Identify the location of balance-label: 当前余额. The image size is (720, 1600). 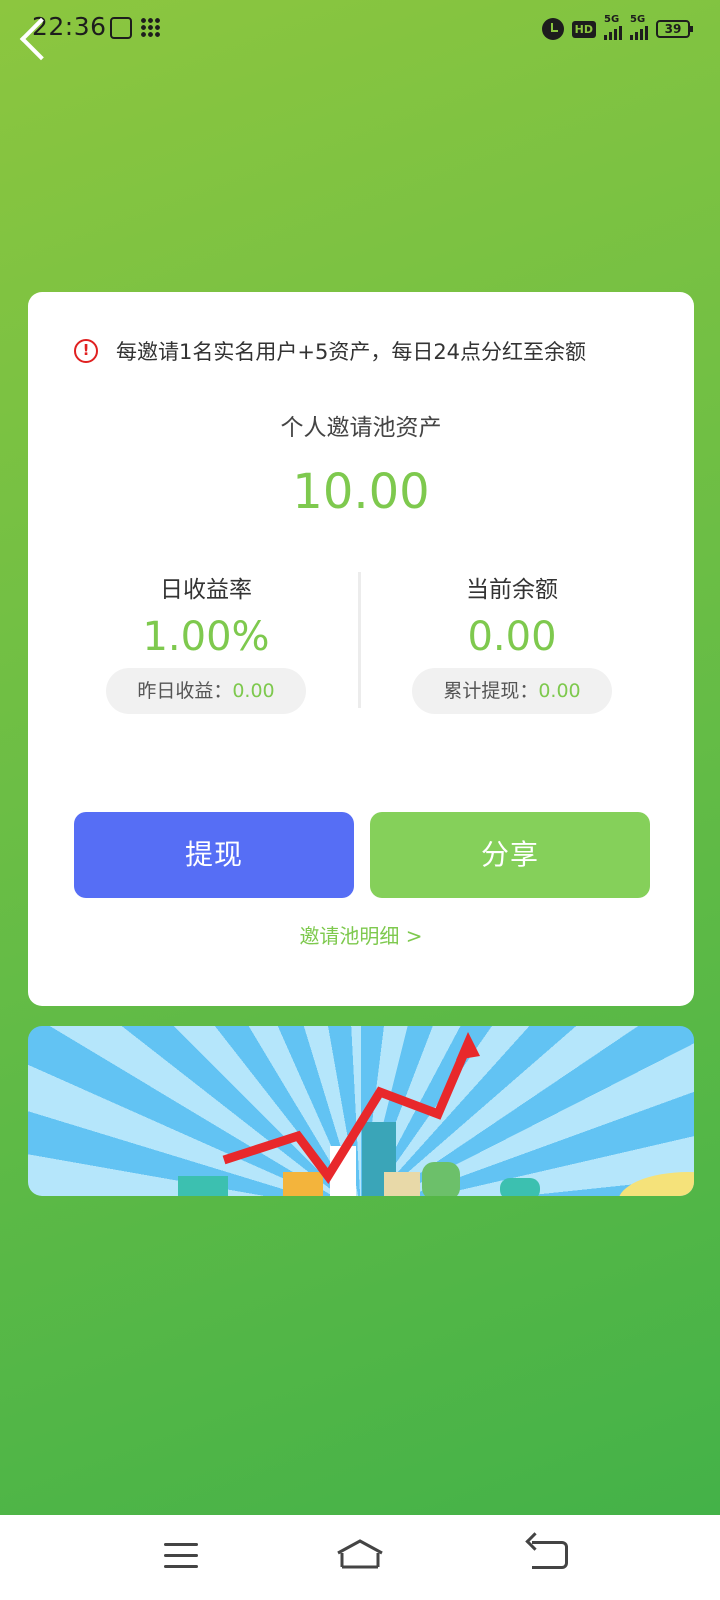
(512, 590).